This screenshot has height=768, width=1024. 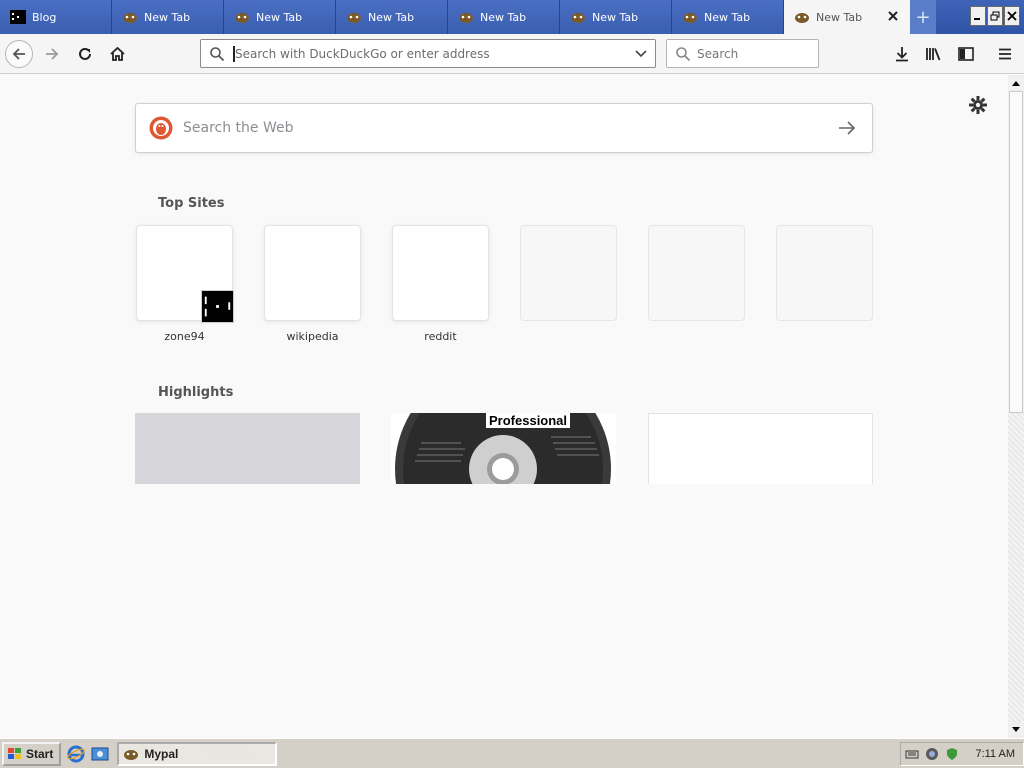 What do you see at coordinates (312, 336) in the screenshot?
I see `site-label: wikipedia` at bounding box center [312, 336].